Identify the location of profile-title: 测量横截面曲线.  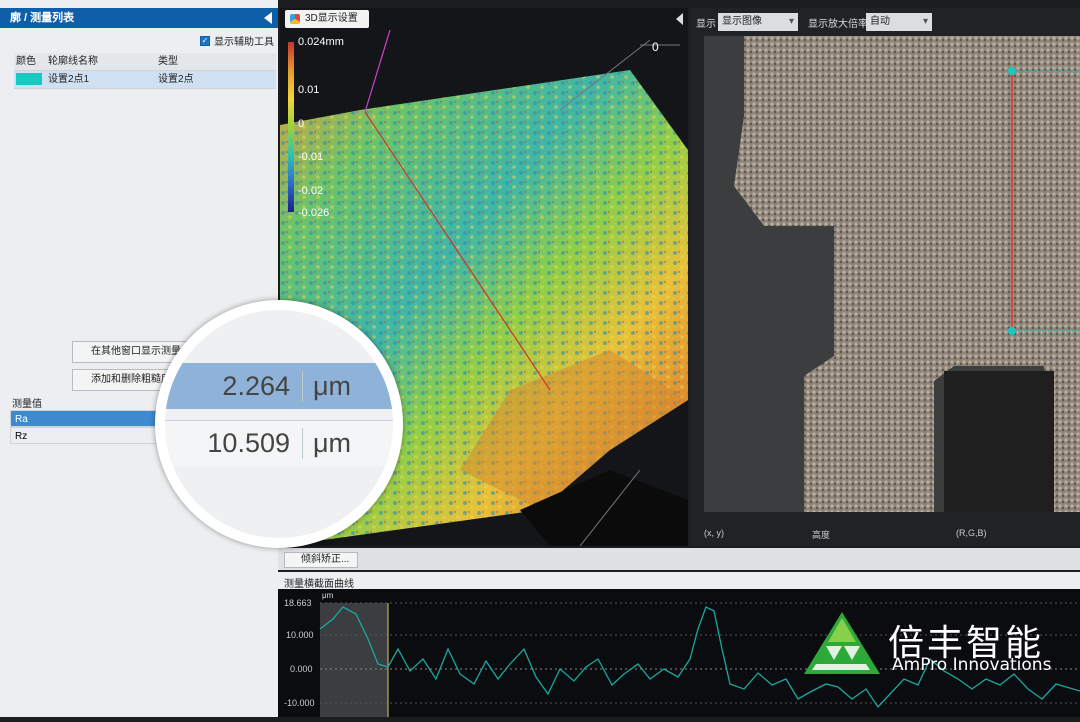
(319, 584).